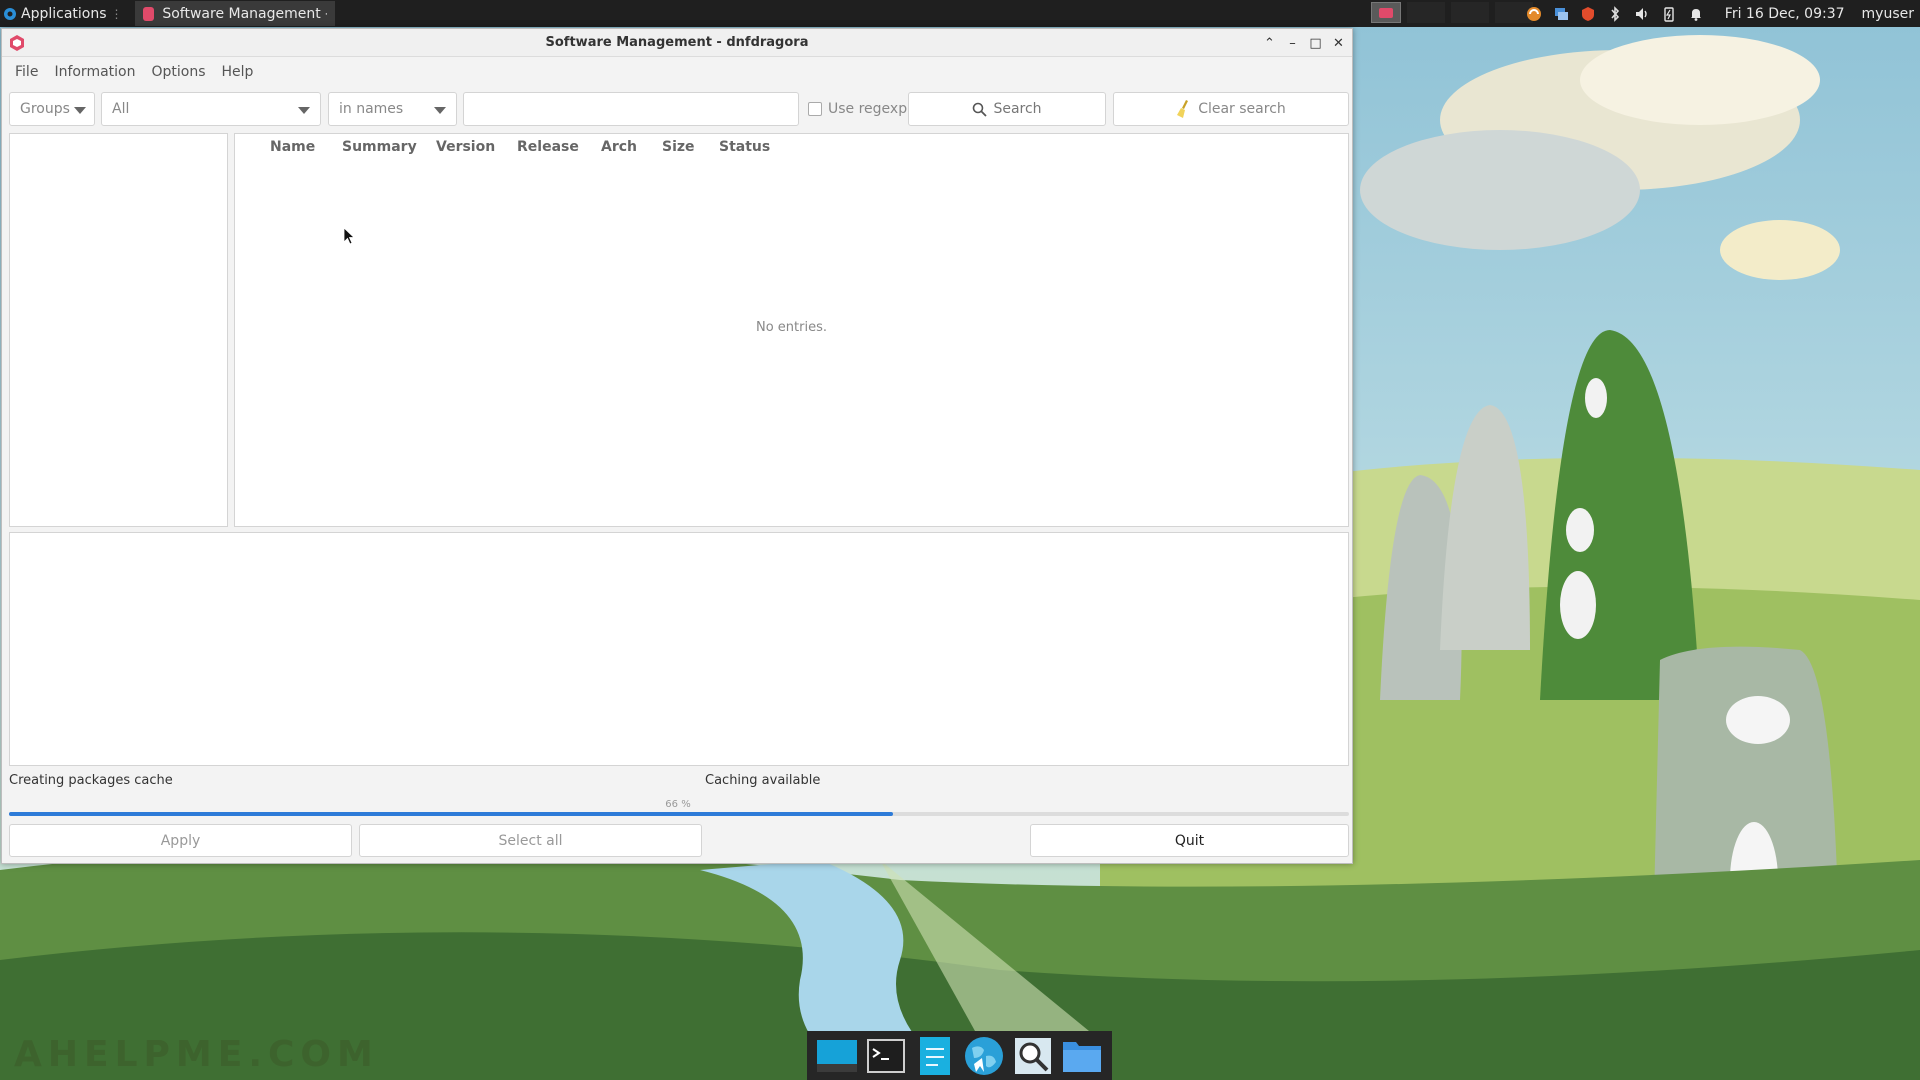 The image size is (1920, 1080). What do you see at coordinates (178, 72) in the screenshot?
I see `menu-options: Options` at bounding box center [178, 72].